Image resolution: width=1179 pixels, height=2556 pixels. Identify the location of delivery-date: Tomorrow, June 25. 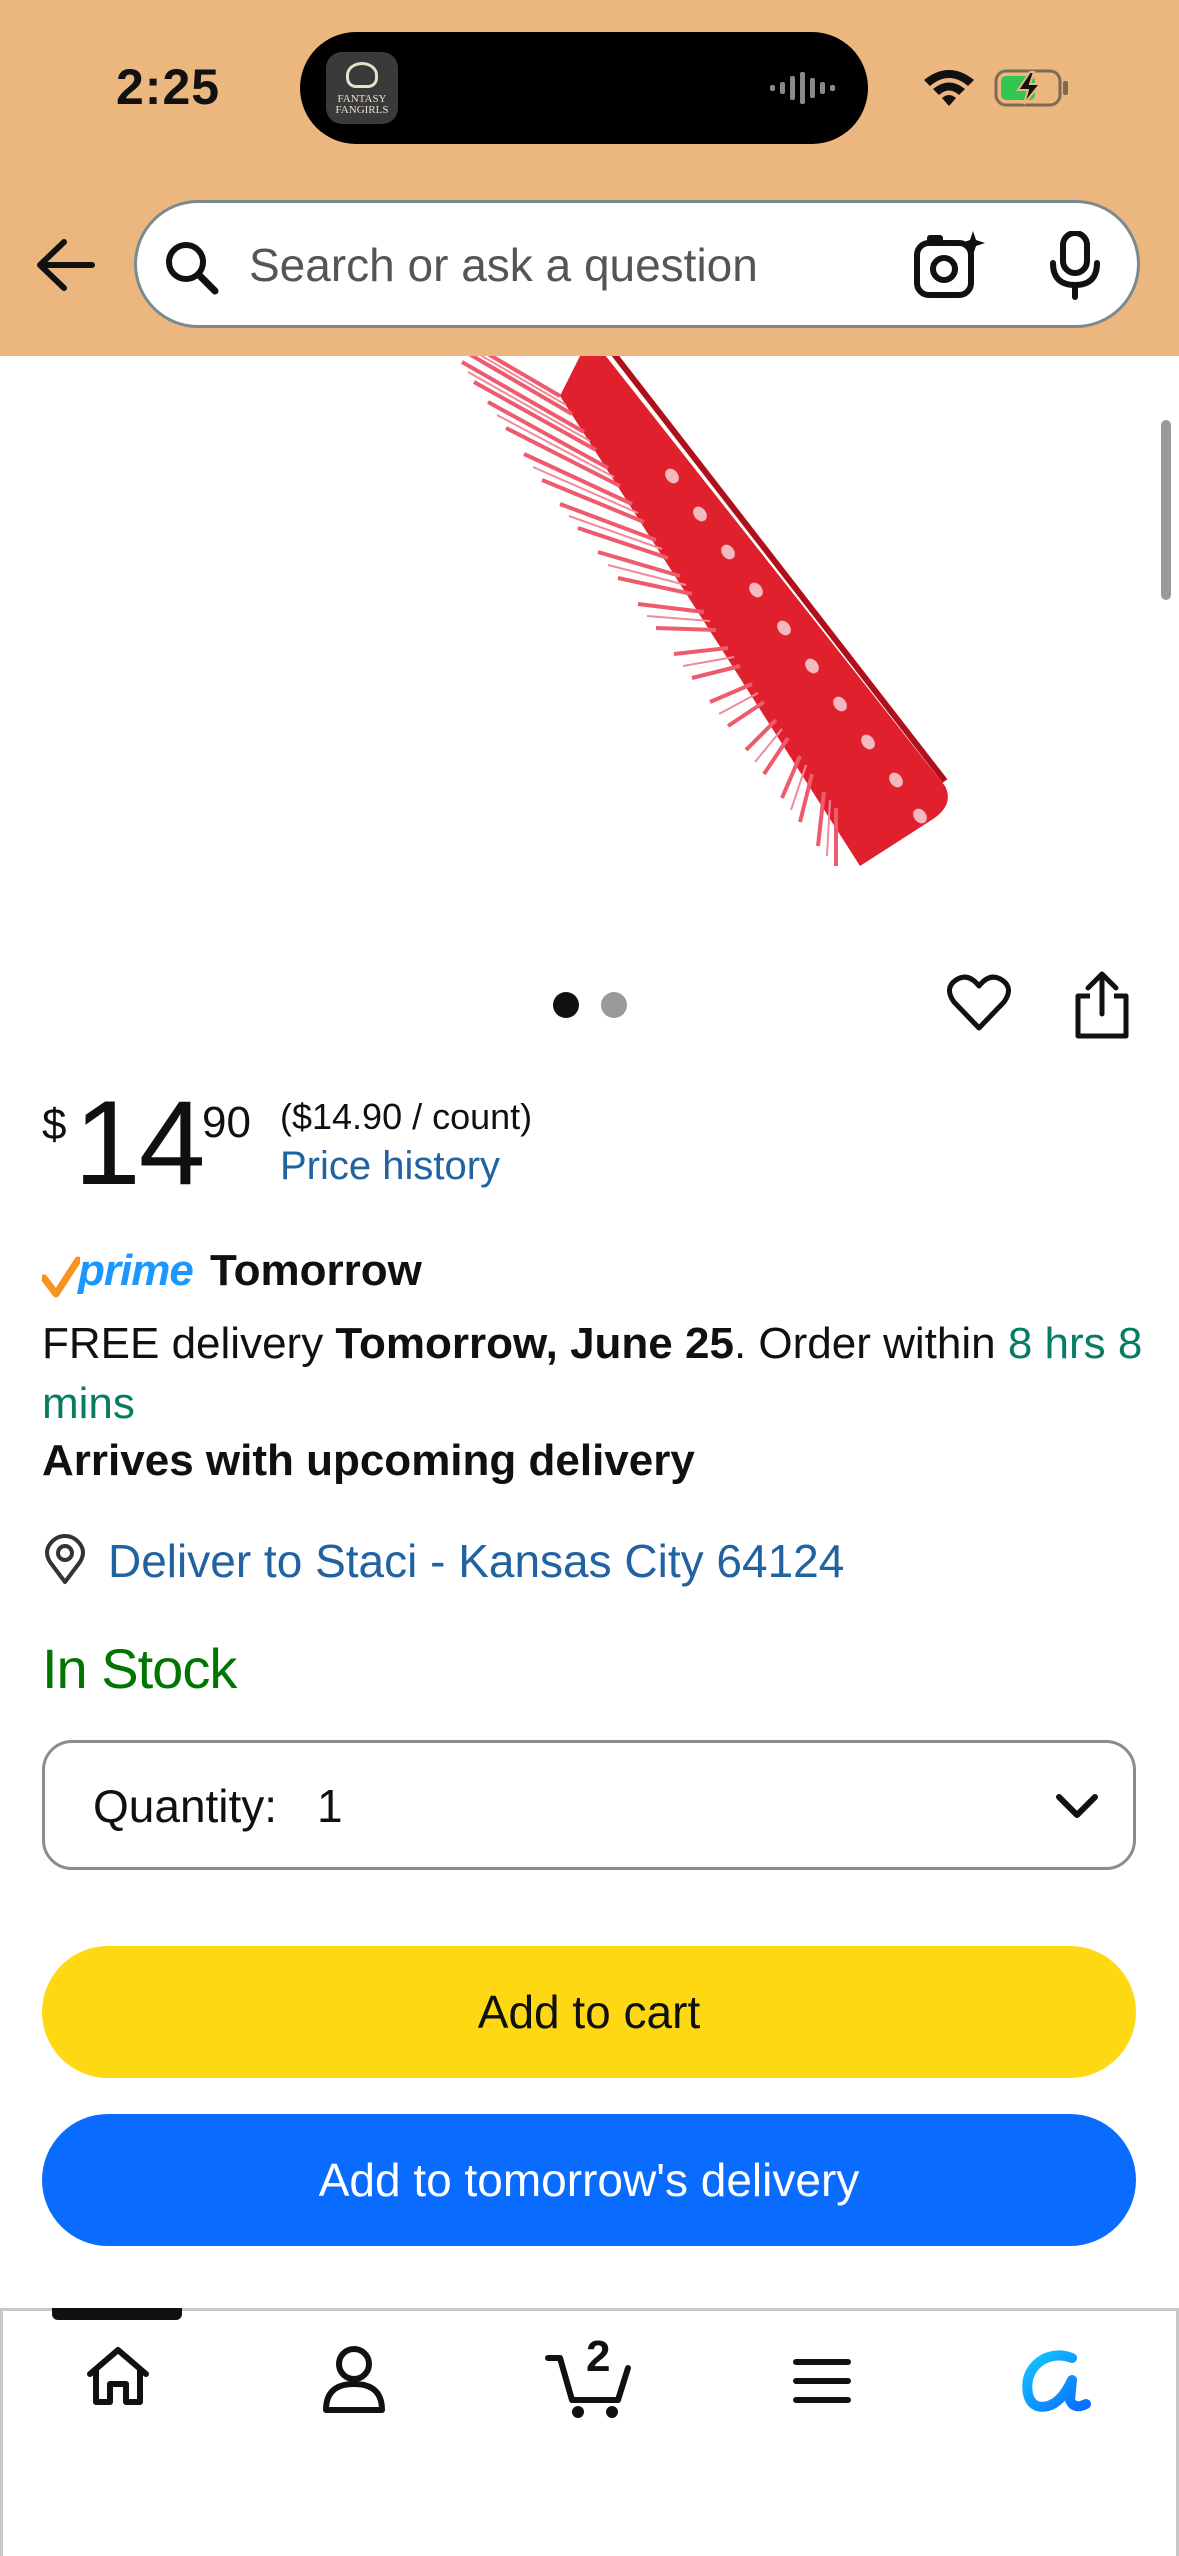
(534, 1343).